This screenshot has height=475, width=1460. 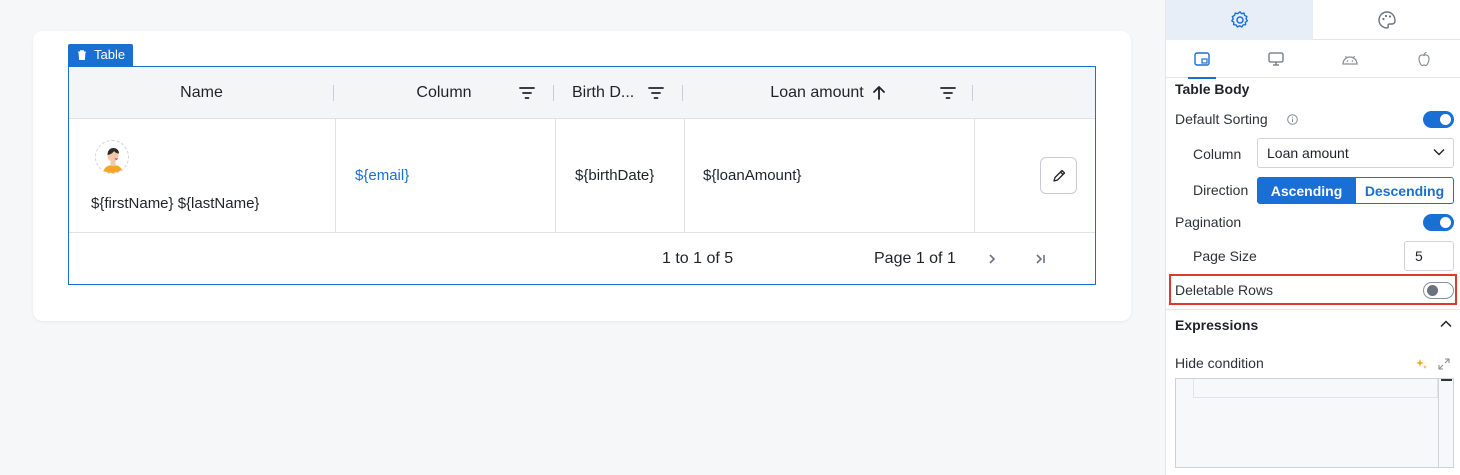 I want to click on last-page-button, so click(x=1041, y=259).